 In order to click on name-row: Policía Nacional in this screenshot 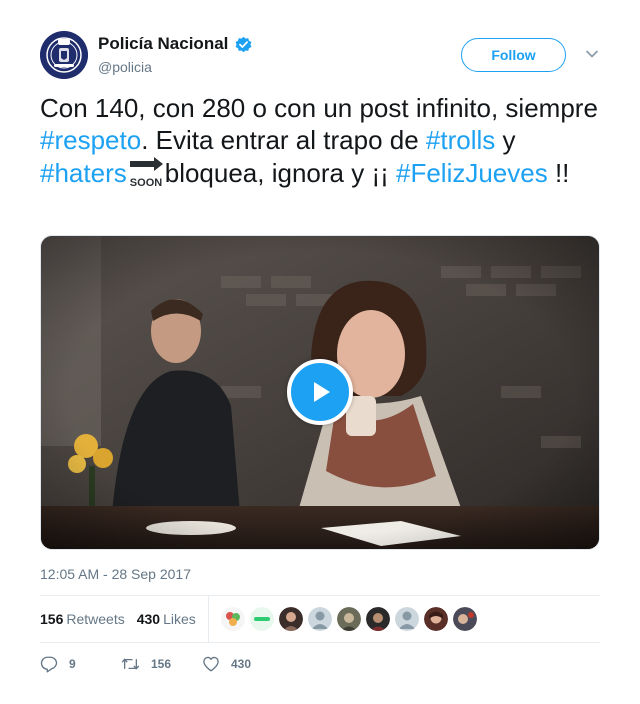, I will do `click(175, 44)`.